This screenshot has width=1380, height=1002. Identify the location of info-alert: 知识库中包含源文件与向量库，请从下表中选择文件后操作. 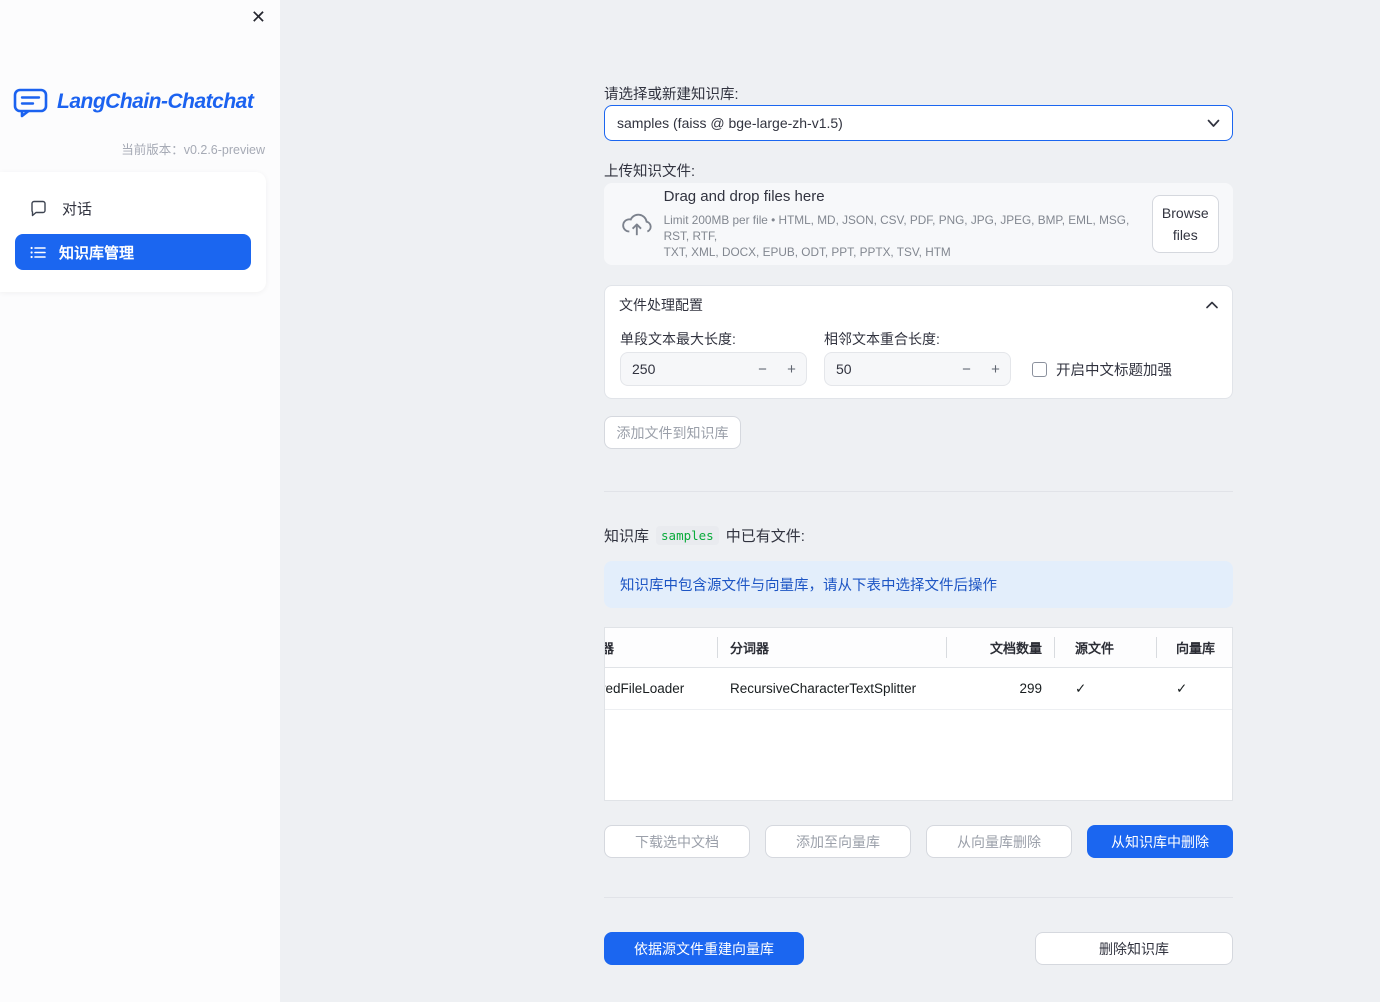
(918, 584).